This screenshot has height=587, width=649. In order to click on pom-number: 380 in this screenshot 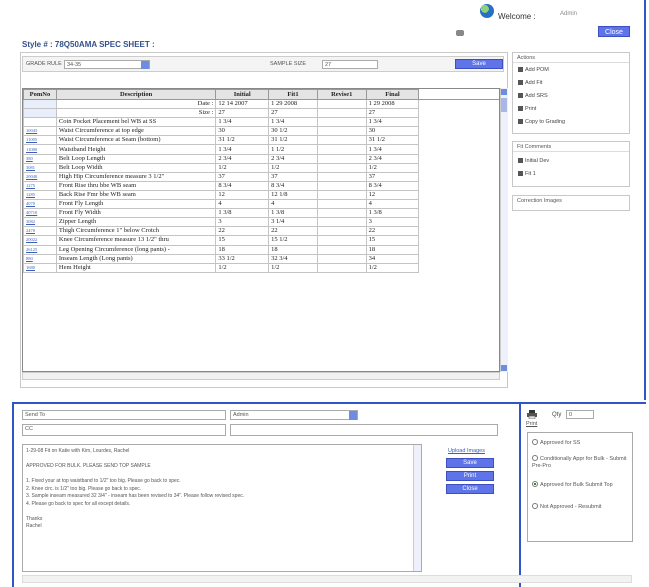, I will do `click(40, 158)`.